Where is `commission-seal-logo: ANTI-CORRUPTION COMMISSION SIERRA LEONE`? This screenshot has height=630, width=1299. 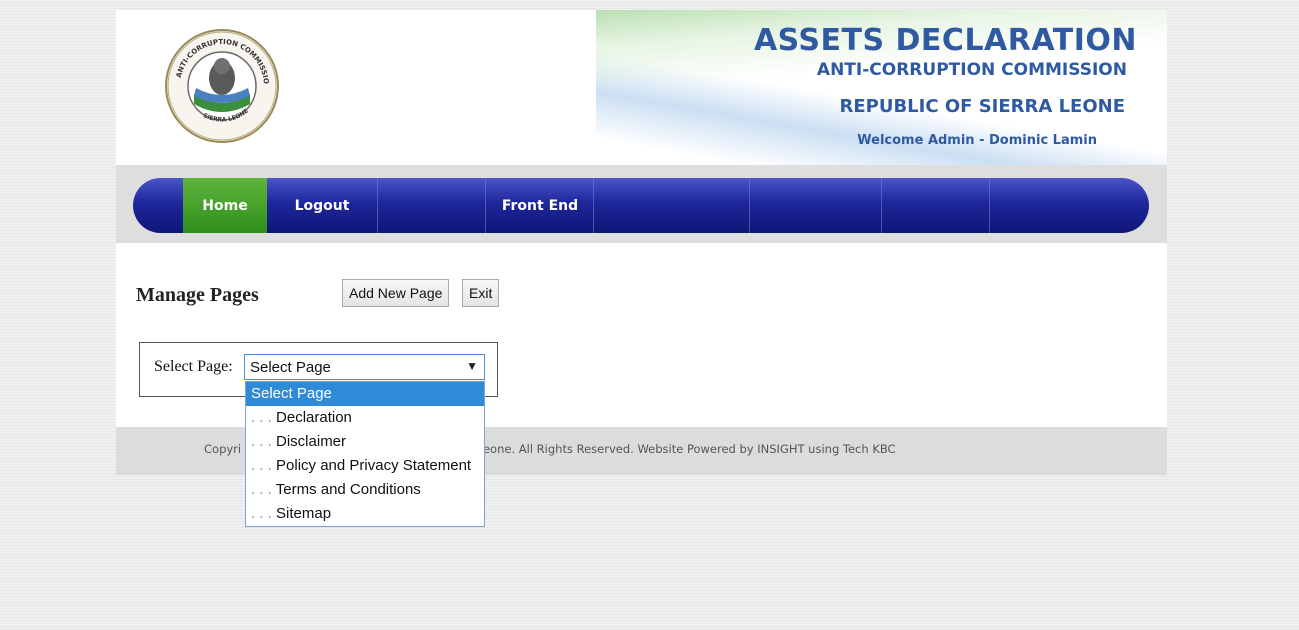
commission-seal-logo: ANTI-CORRUPTION COMMISSION SIERRA LEONE is located at coordinates (220, 79).